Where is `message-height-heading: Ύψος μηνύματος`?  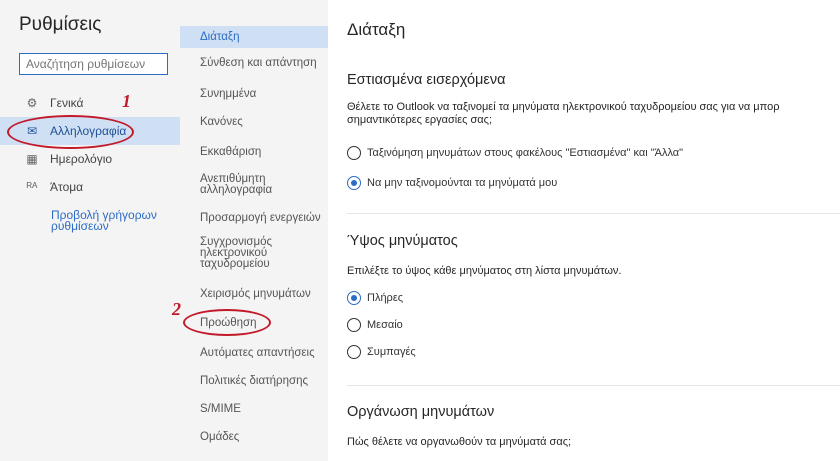
message-height-heading: Ύψος μηνύματος is located at coordinates (402, 241).